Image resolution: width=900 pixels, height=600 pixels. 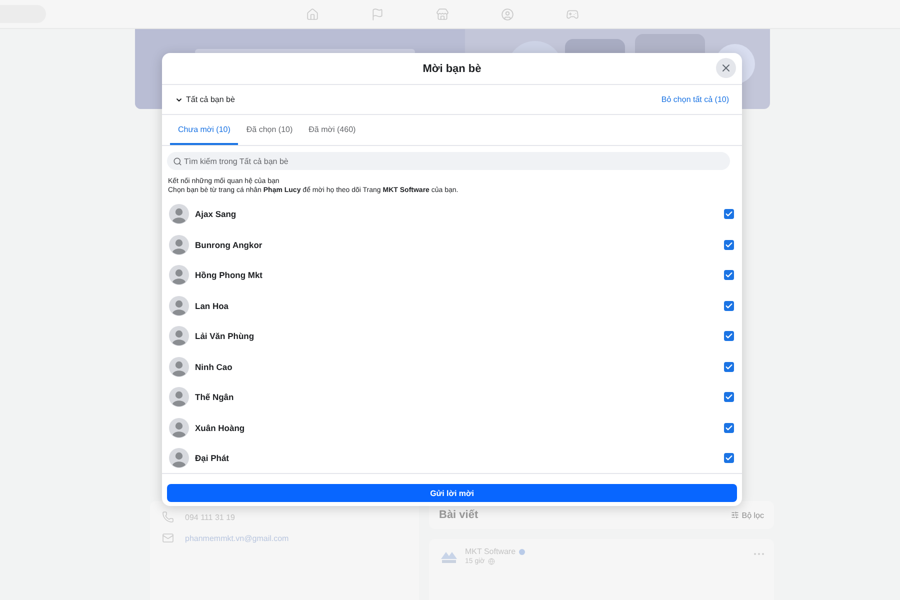 What do you see at coordinates (179, 100) in the screenshot?
I see `caret-icon` at bounding box center [179, 100].